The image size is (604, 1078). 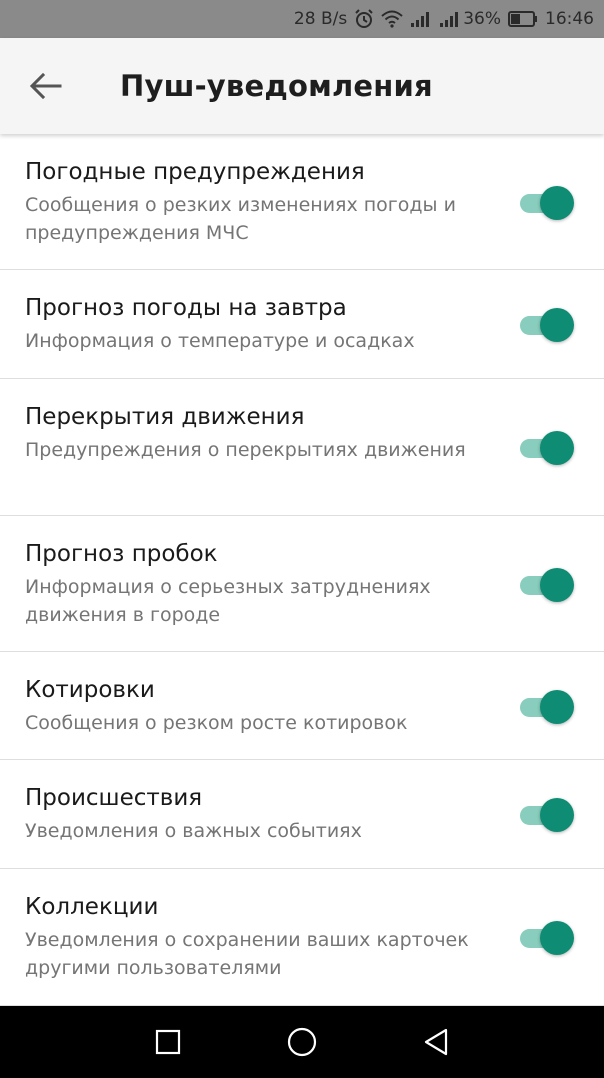 I want to click on back-triangle-icon, so click(x=436, y=1042).